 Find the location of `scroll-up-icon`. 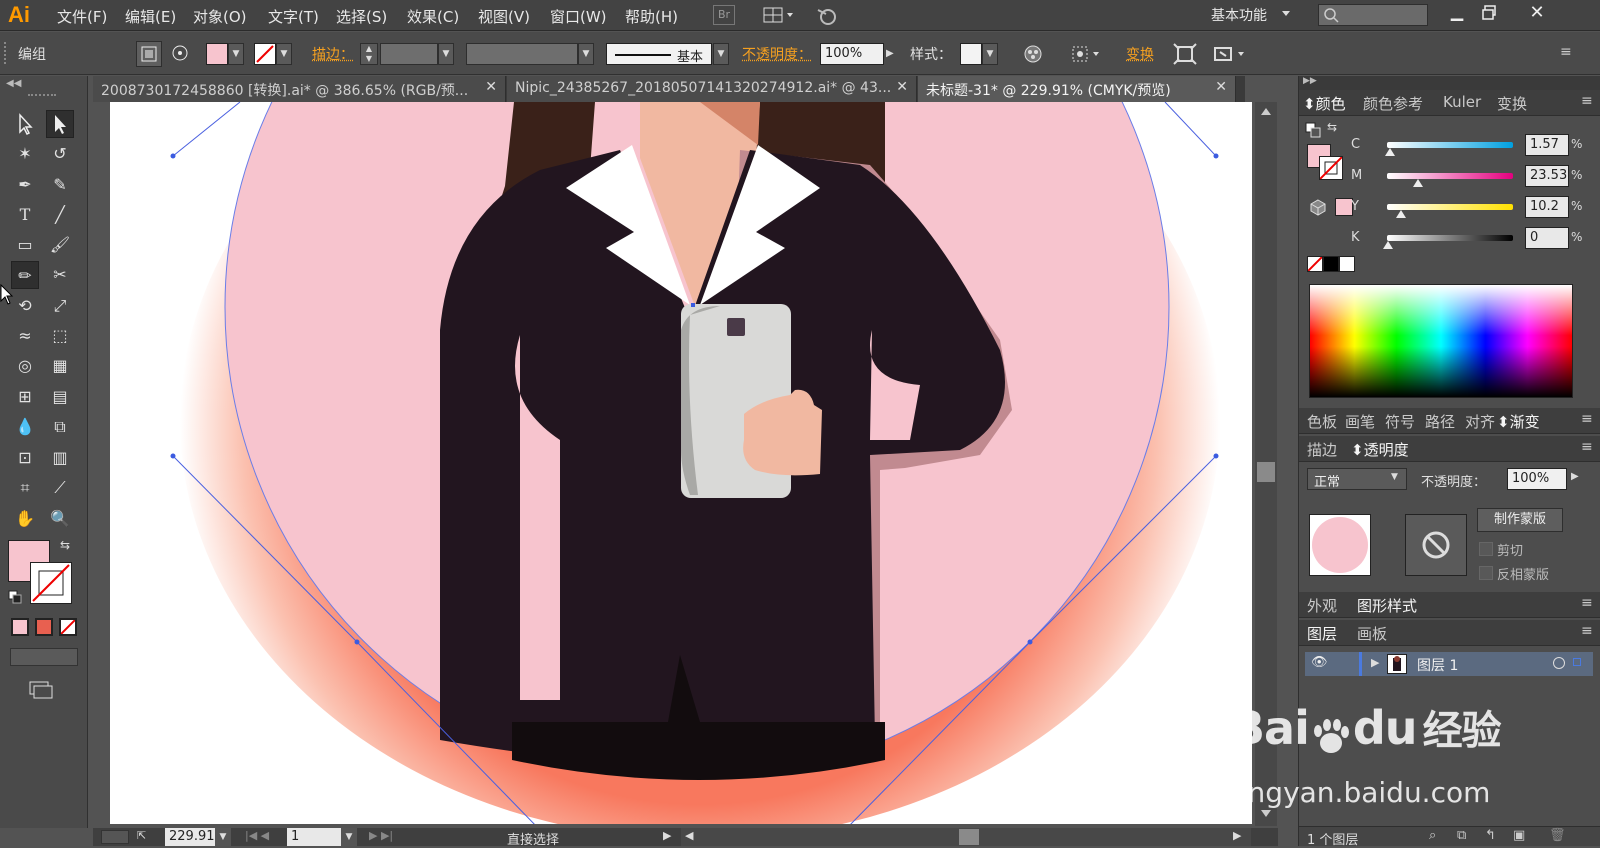

scroll-up-icon is located at coordinates (1266, 111).